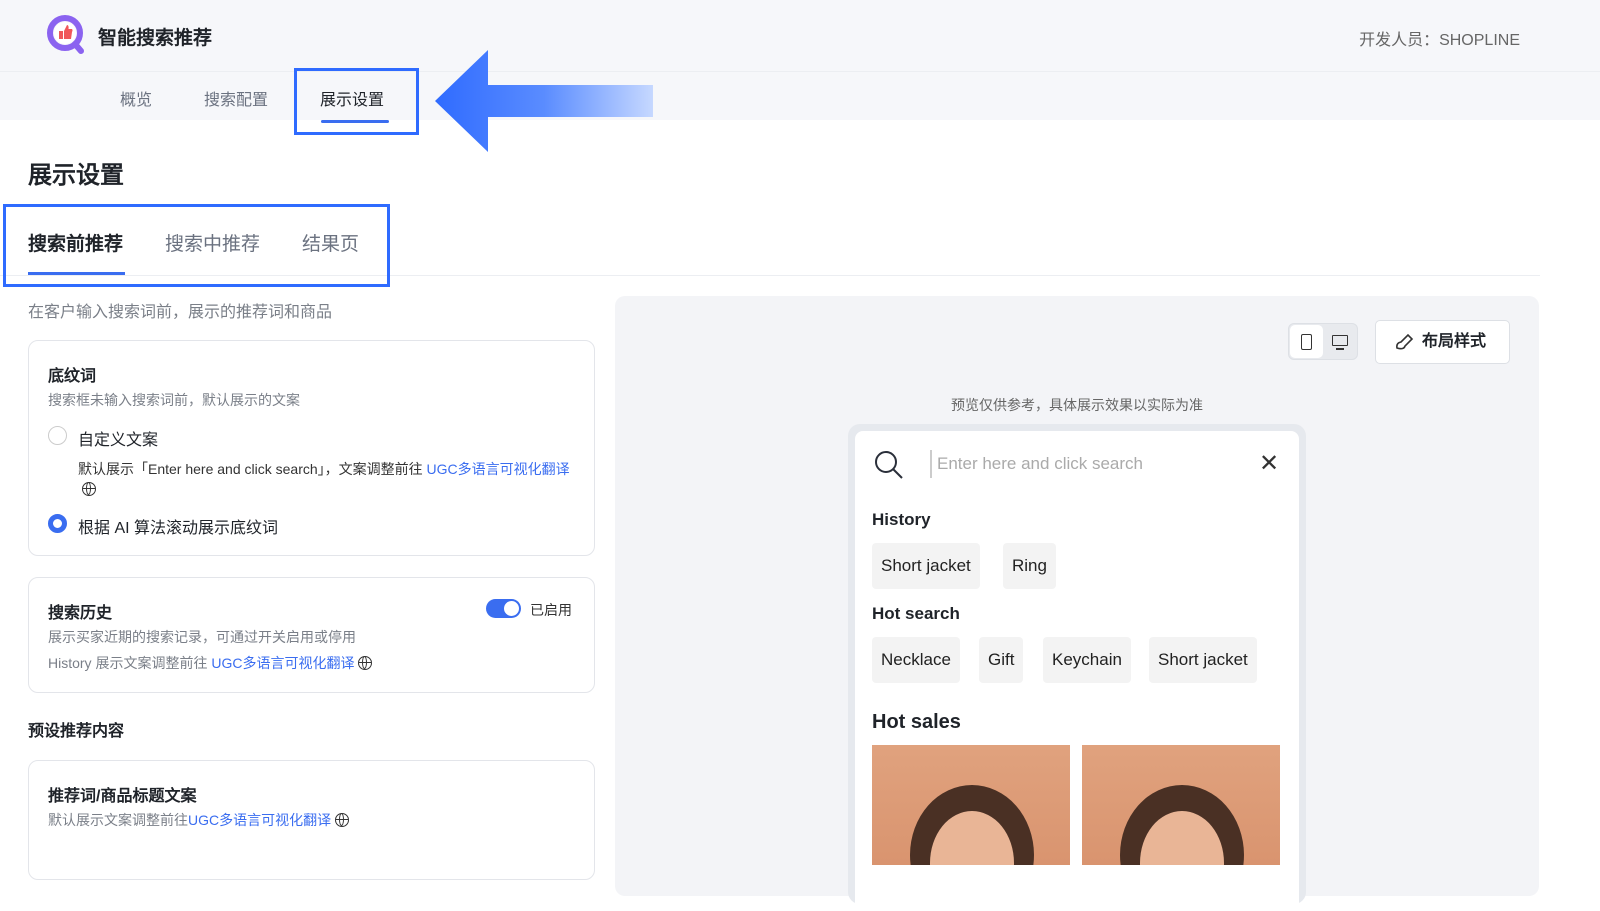  What do you see at coordinates (1439, 40) in the screenshot?
I see `developer-label: 开发人员：SHOPLINE` at bounding box center [1439, 40].